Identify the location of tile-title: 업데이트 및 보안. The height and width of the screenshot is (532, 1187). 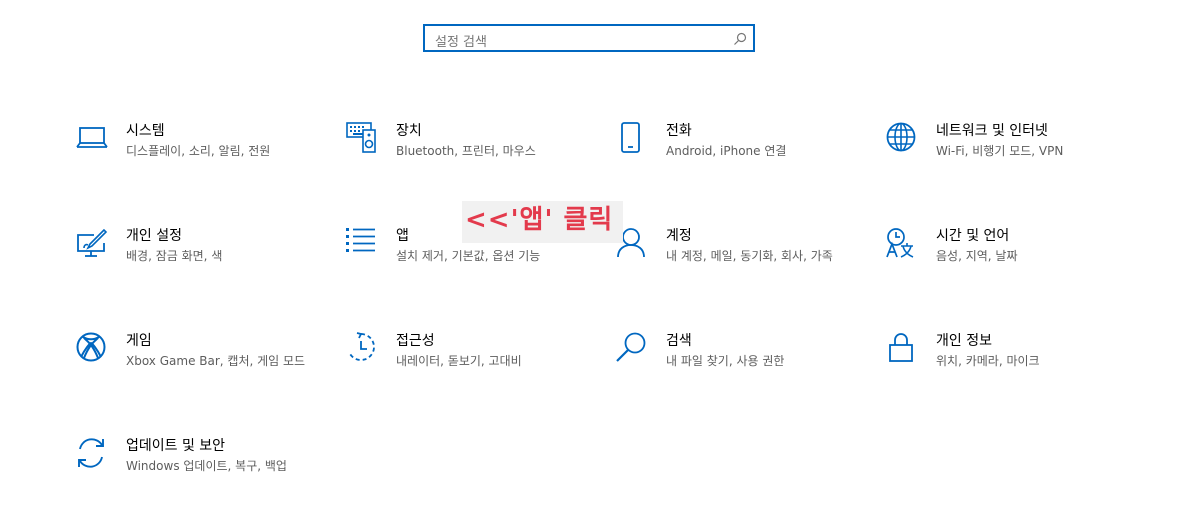
(176, 446).